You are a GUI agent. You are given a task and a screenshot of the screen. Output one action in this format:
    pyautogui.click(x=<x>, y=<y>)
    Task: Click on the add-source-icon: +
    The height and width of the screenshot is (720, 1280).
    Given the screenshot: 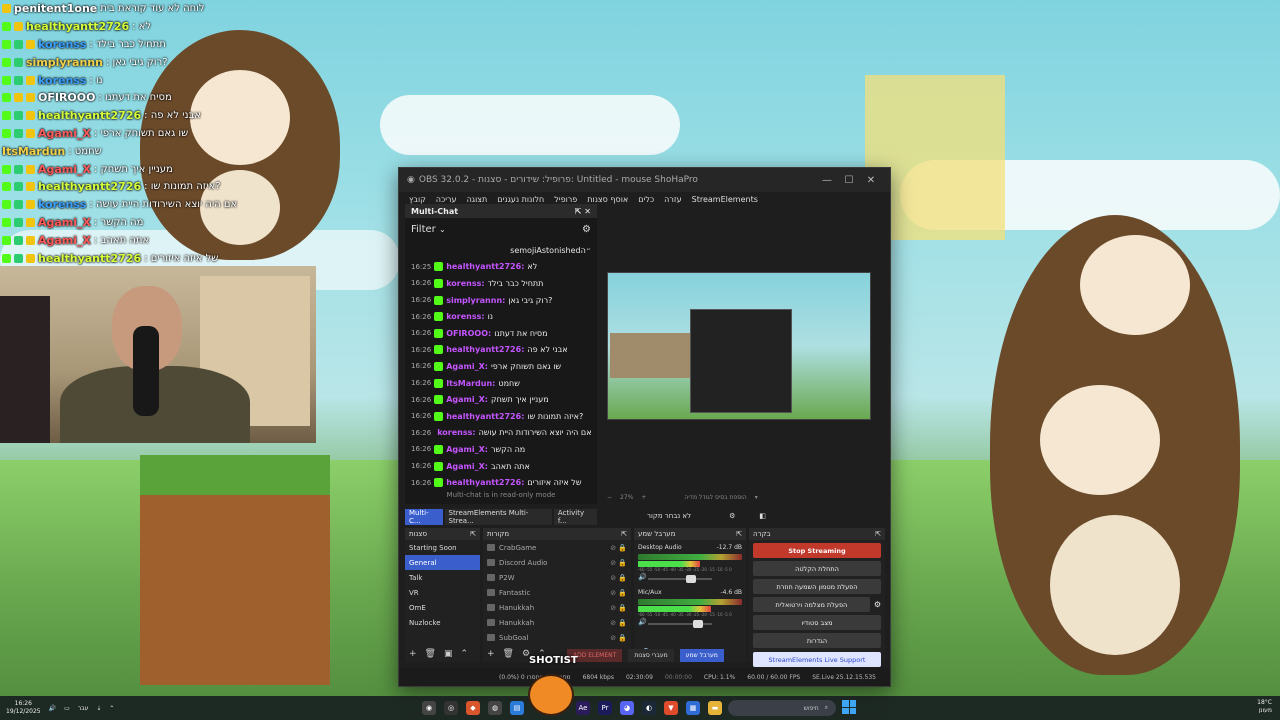 What is the action you would take?
    pyautogui.click(x=491, y=654)
    